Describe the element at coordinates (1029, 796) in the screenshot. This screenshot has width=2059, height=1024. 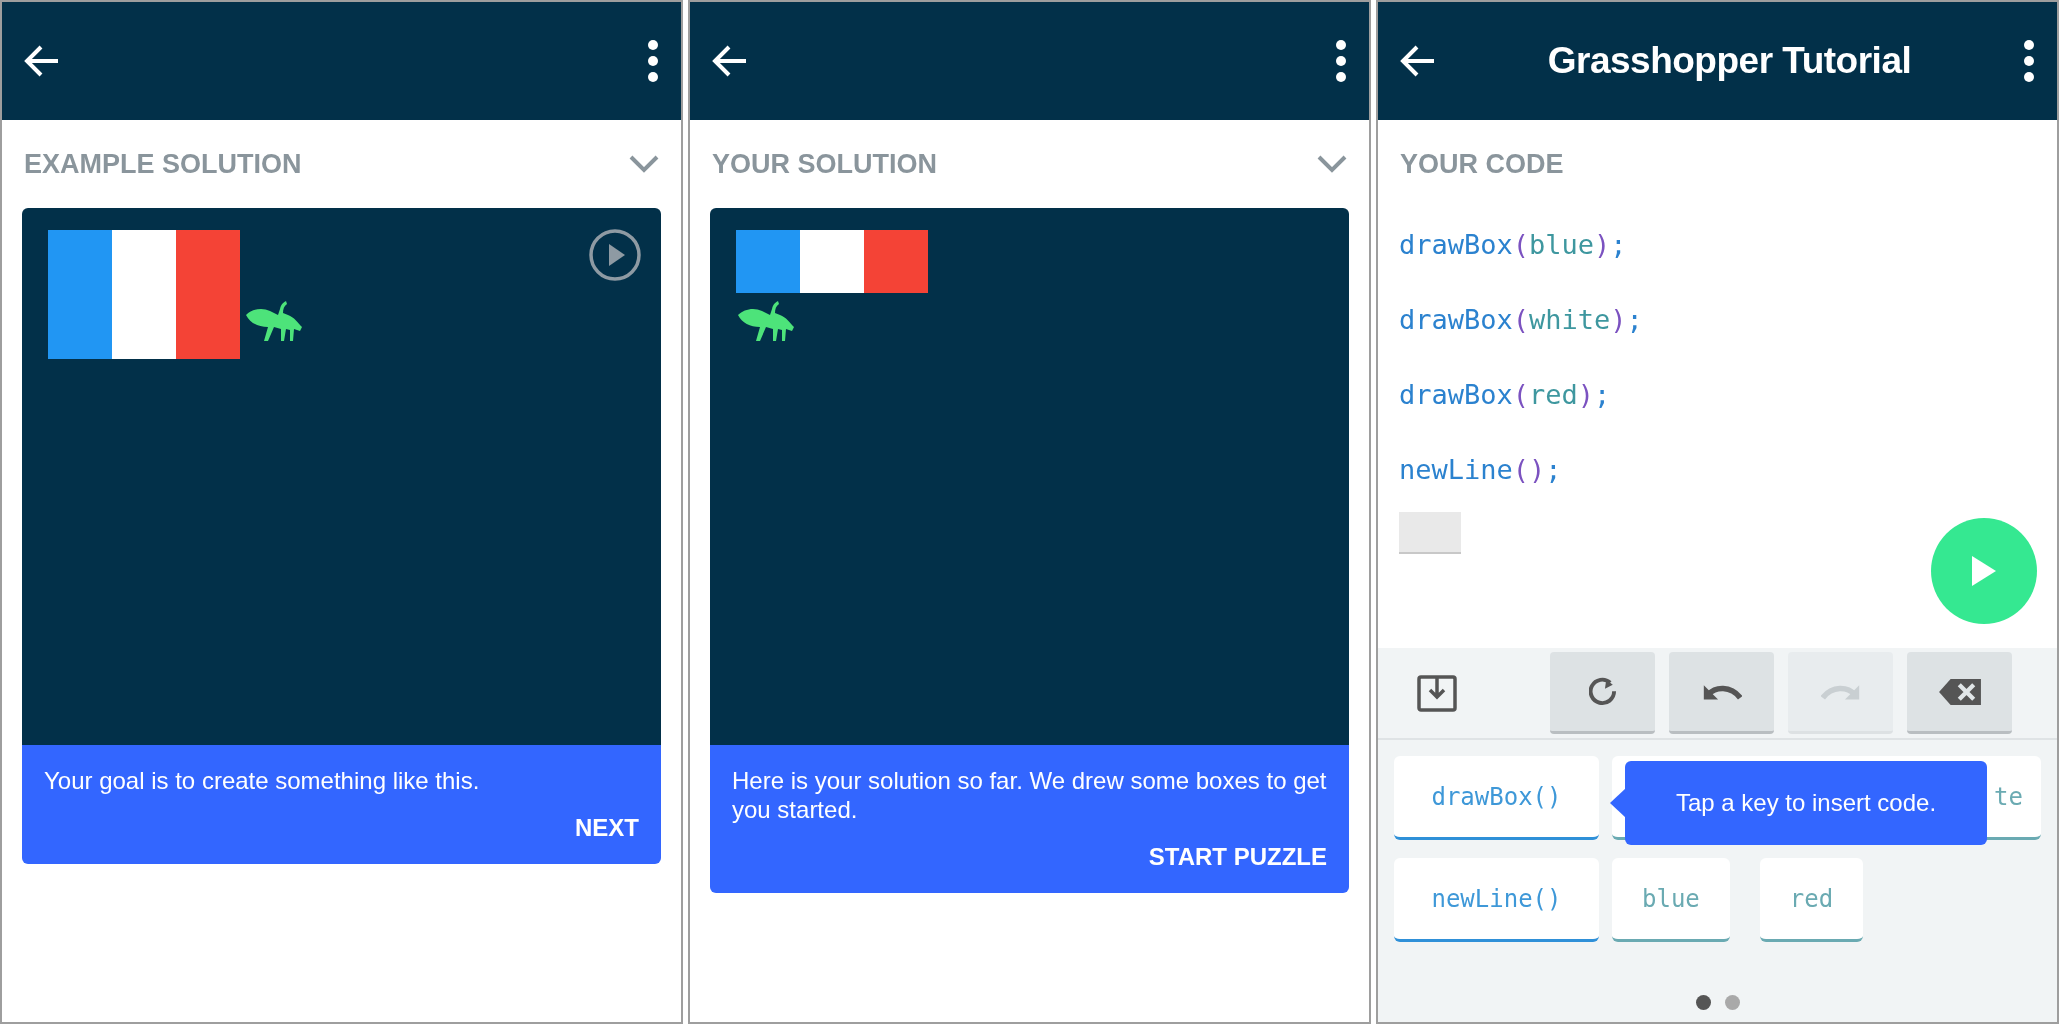
I see `message-text: Here is your solution so far. We drew some boxes to get you started.` at that location.